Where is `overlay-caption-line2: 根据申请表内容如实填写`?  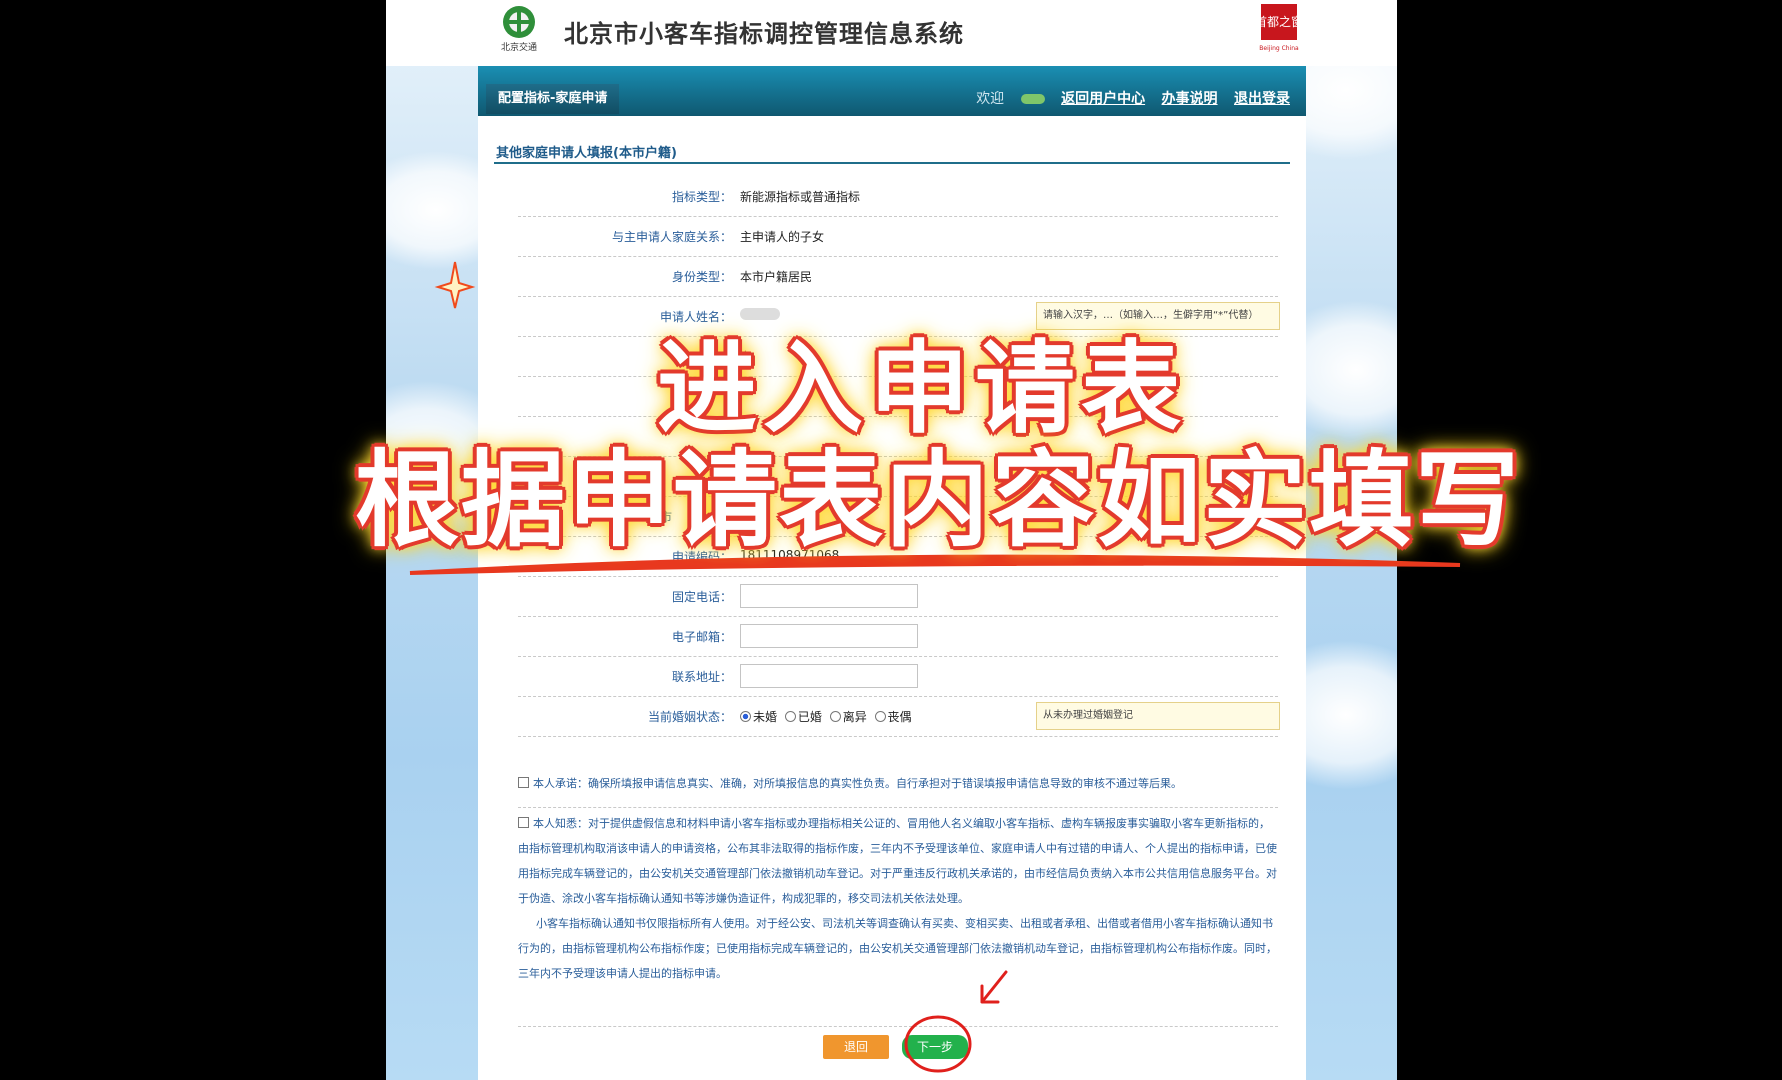
overlay-caption-line2: 根据申请表内容如实填写 is located at coordinates (938, 500).